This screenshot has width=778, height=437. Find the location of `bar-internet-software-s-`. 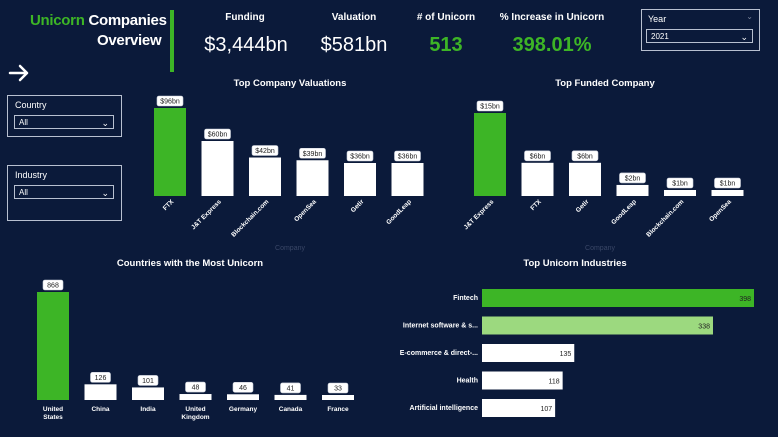

bar-internet-software-s- is located at coordinates (597, 325).